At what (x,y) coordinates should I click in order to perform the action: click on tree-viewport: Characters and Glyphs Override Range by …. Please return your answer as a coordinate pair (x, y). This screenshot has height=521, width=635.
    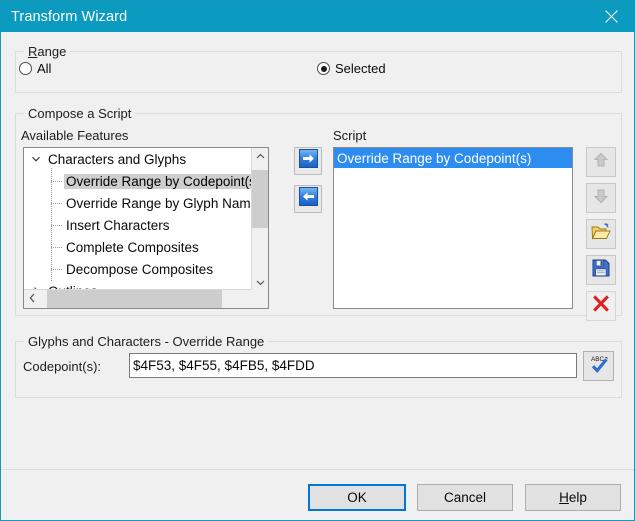
    Looking at the image, I should click on (138, 219).